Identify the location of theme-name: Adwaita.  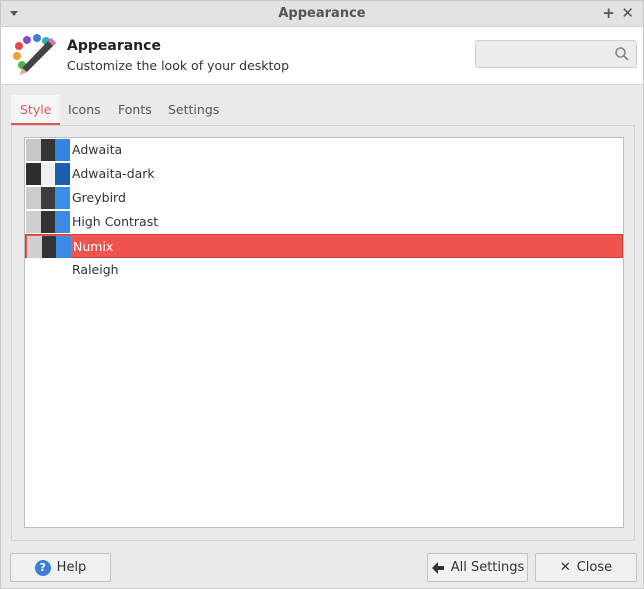
(97, 149).